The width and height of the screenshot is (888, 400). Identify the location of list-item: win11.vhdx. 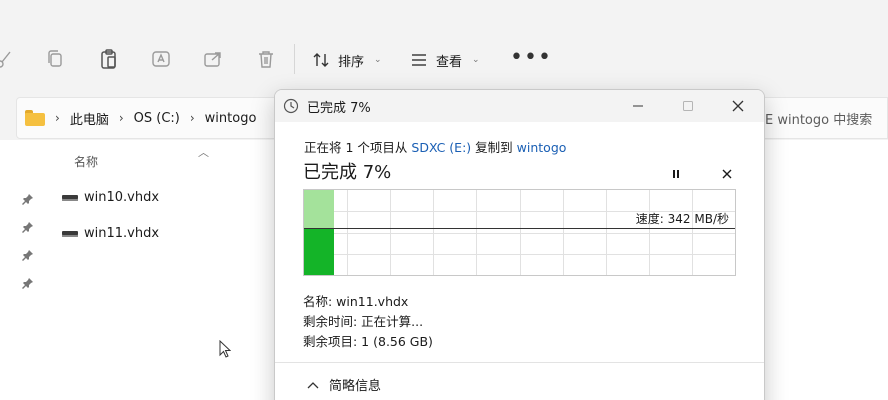
(110, 233).